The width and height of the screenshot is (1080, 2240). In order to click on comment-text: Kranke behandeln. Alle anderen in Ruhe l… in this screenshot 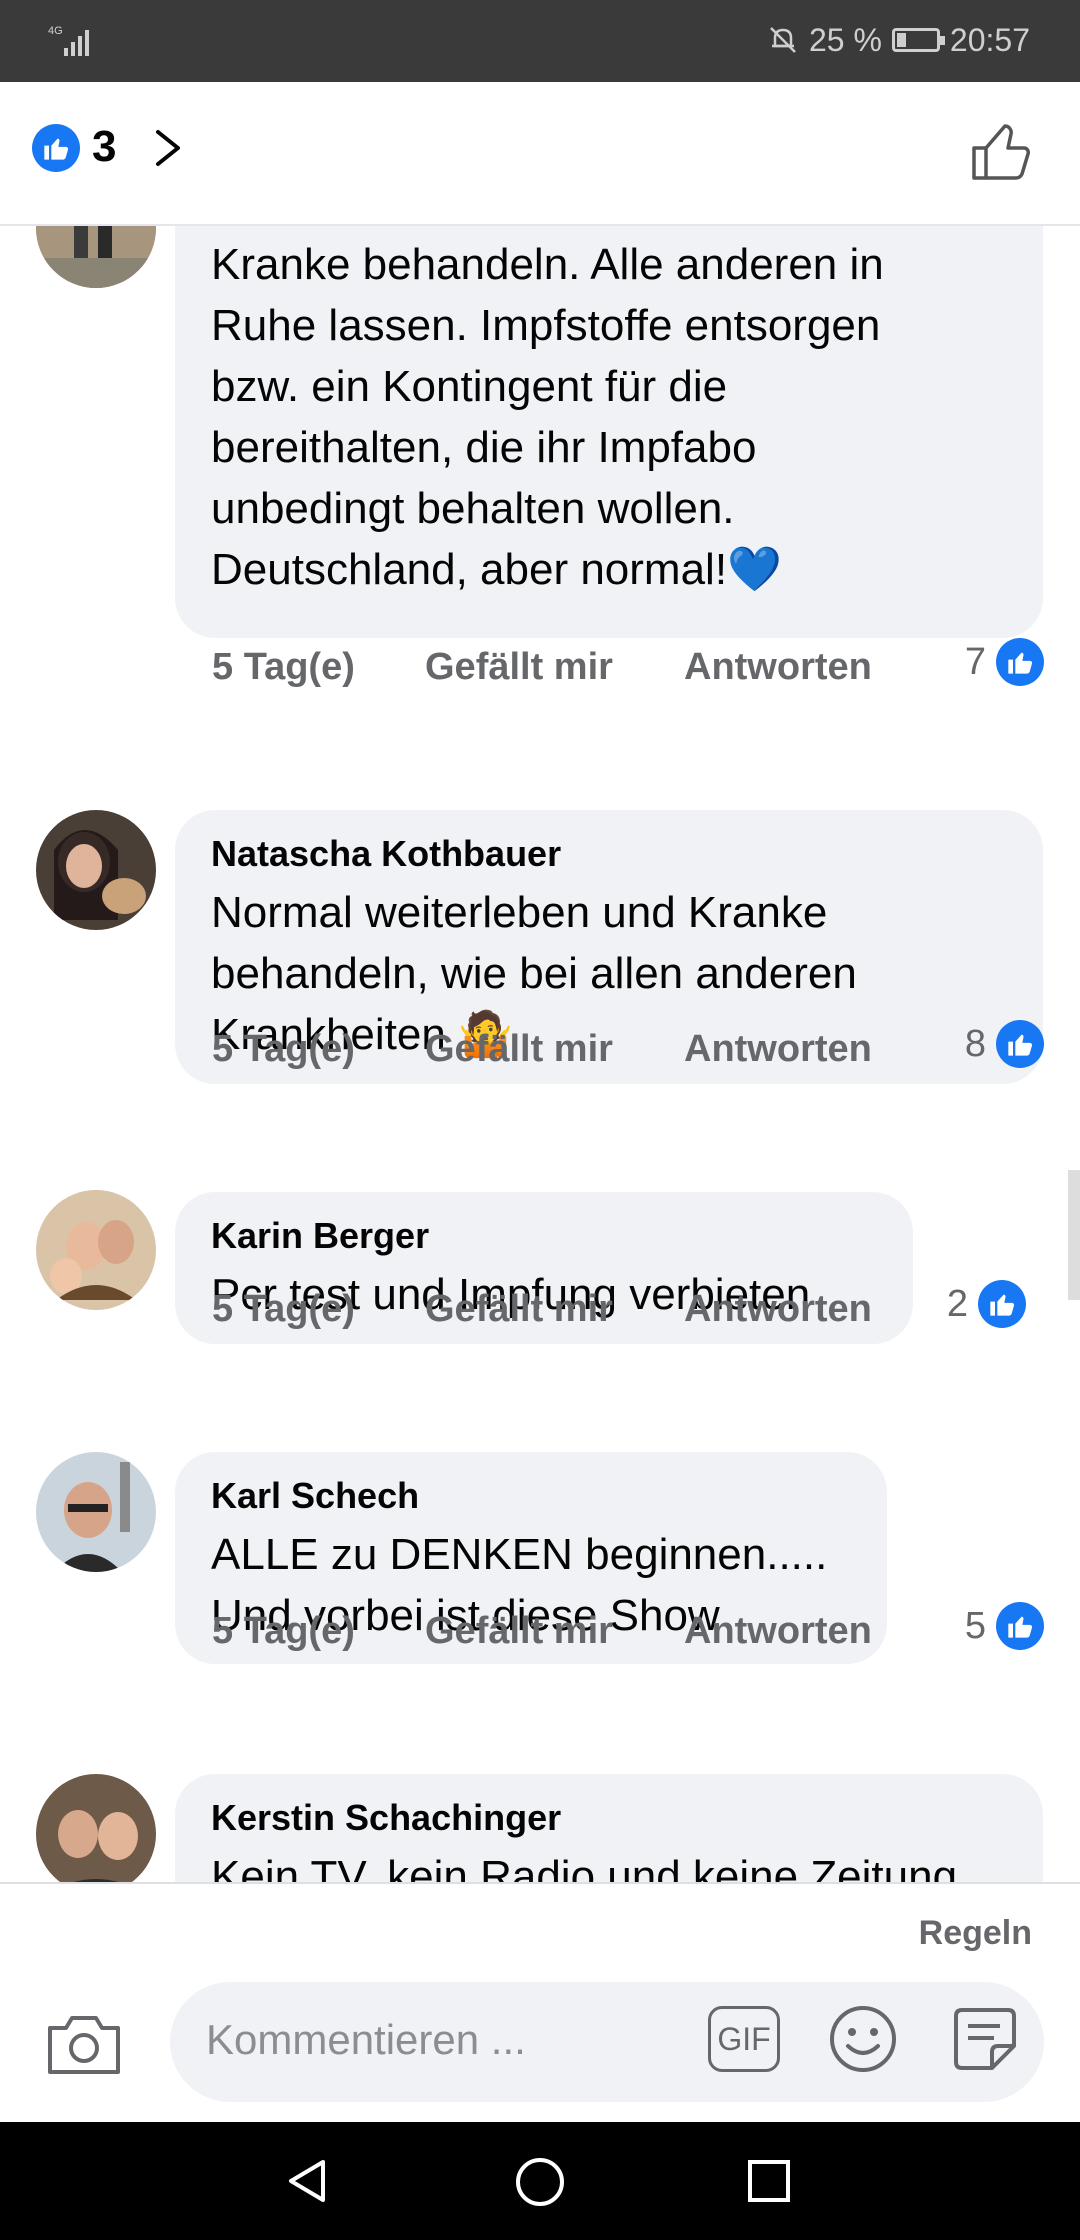, I will do `click(547, 417)`.